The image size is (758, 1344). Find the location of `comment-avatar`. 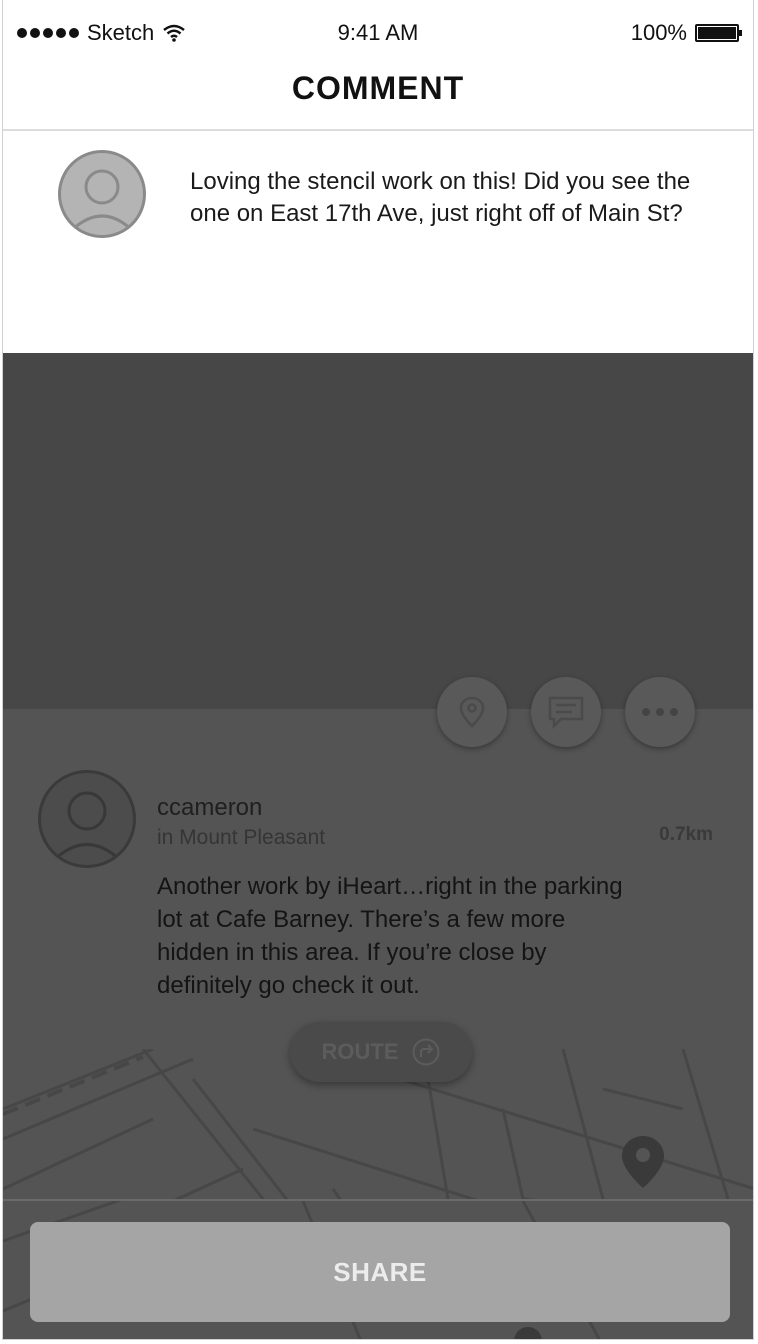

comment-avatar is located at coordinates (102, 194).